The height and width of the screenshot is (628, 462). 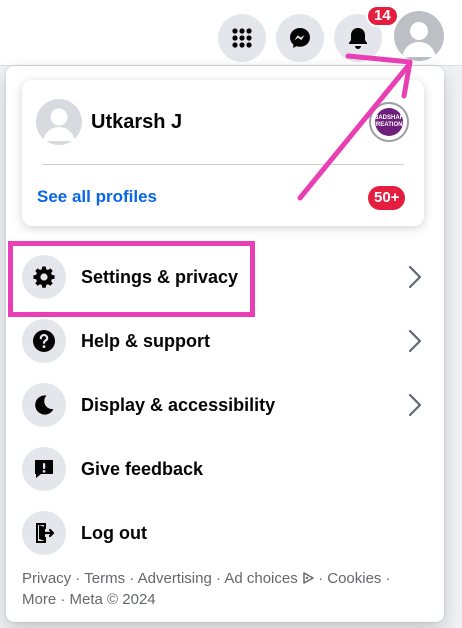 What do you see at coordinates (97, 197) in the screenshot?
I see `see-all-profiles-link: See all profiles` at bounding box center [97, 197].